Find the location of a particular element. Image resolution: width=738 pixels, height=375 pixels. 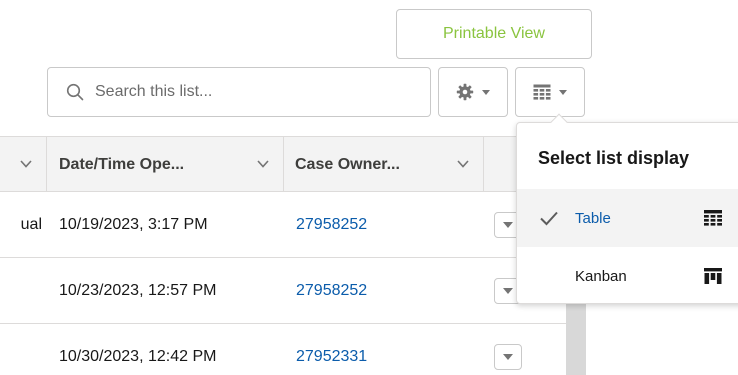

table-row: 10/30/2023, 12:42 PM 27952331 is located at coordinates (283, 349).